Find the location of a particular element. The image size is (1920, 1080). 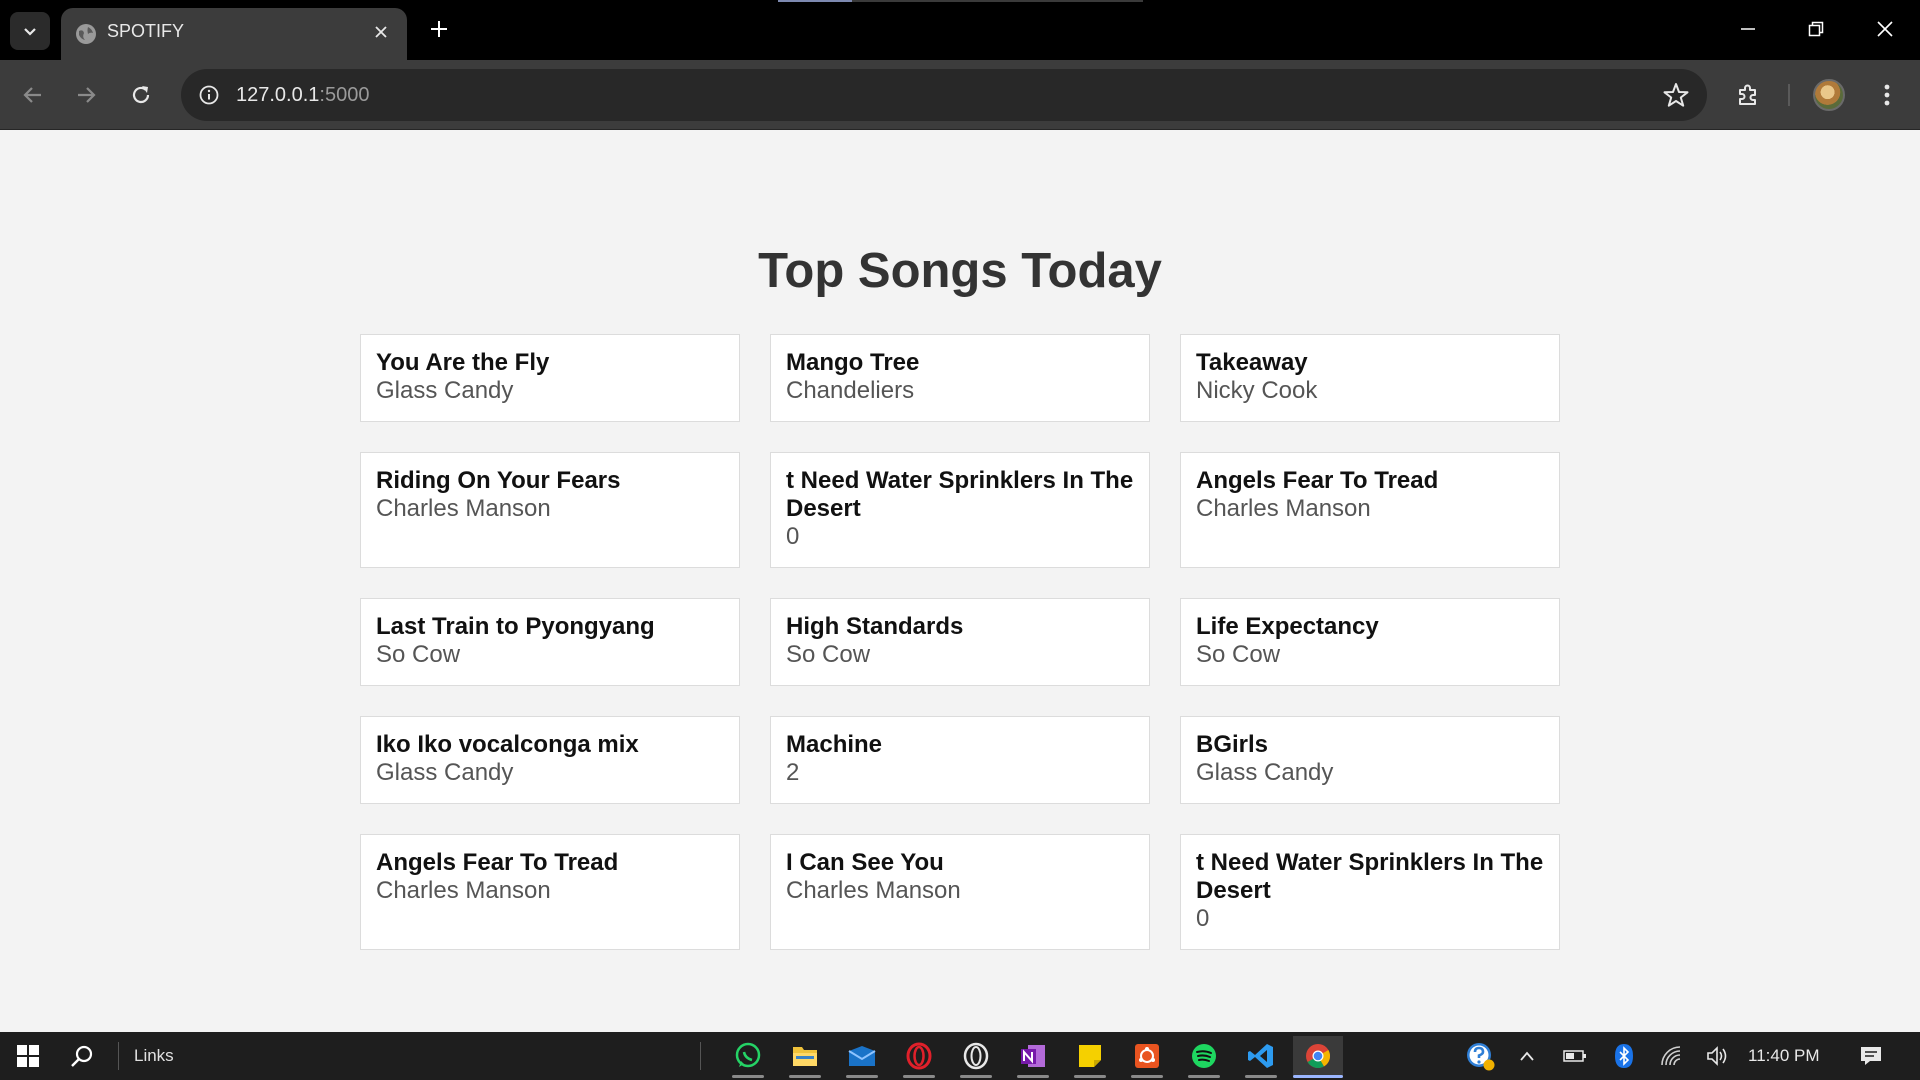

url-port: :5000 is located at coordinates (344, 95).